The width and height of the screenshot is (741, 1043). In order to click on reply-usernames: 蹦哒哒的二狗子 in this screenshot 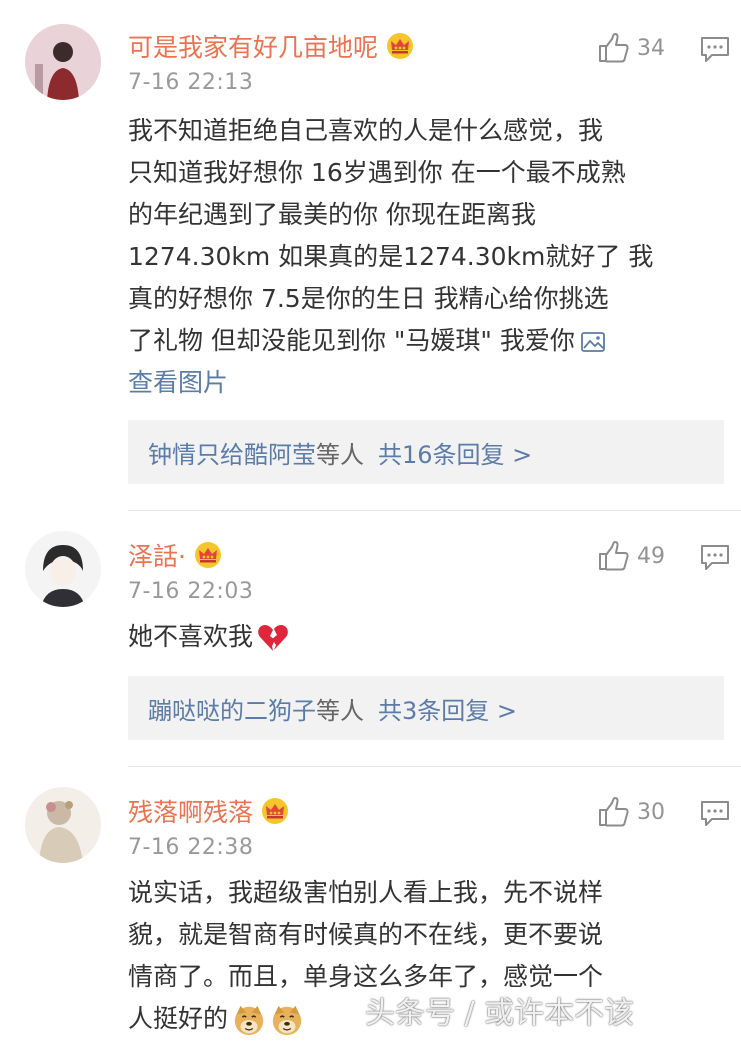, I will do `click(232, 708)`.